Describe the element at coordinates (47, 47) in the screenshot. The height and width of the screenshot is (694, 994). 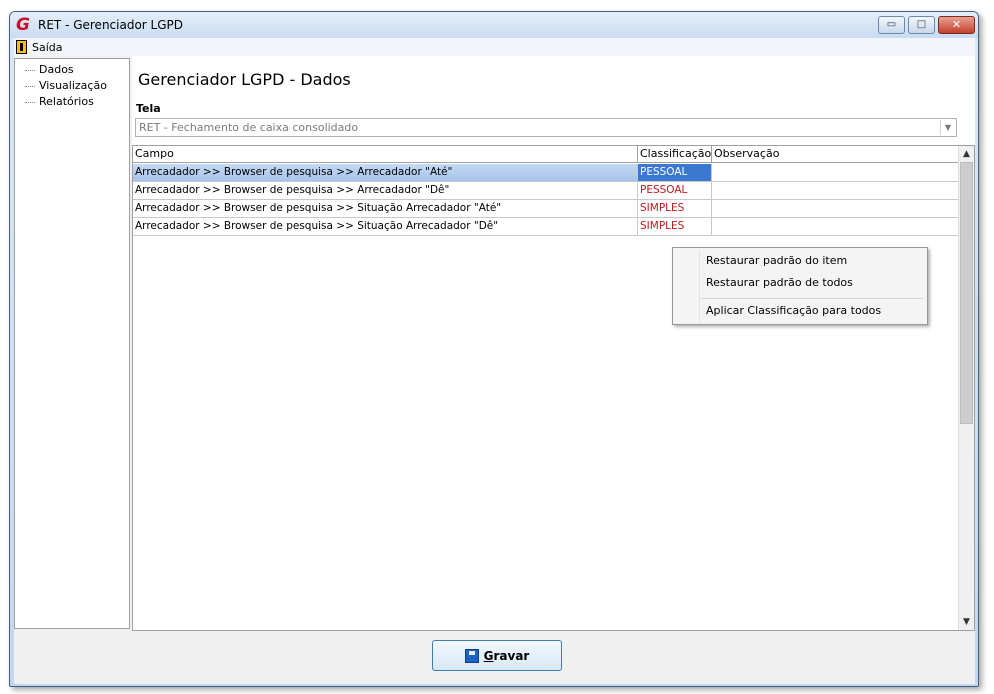
I see `menu-exit-label: Saída` at that location.